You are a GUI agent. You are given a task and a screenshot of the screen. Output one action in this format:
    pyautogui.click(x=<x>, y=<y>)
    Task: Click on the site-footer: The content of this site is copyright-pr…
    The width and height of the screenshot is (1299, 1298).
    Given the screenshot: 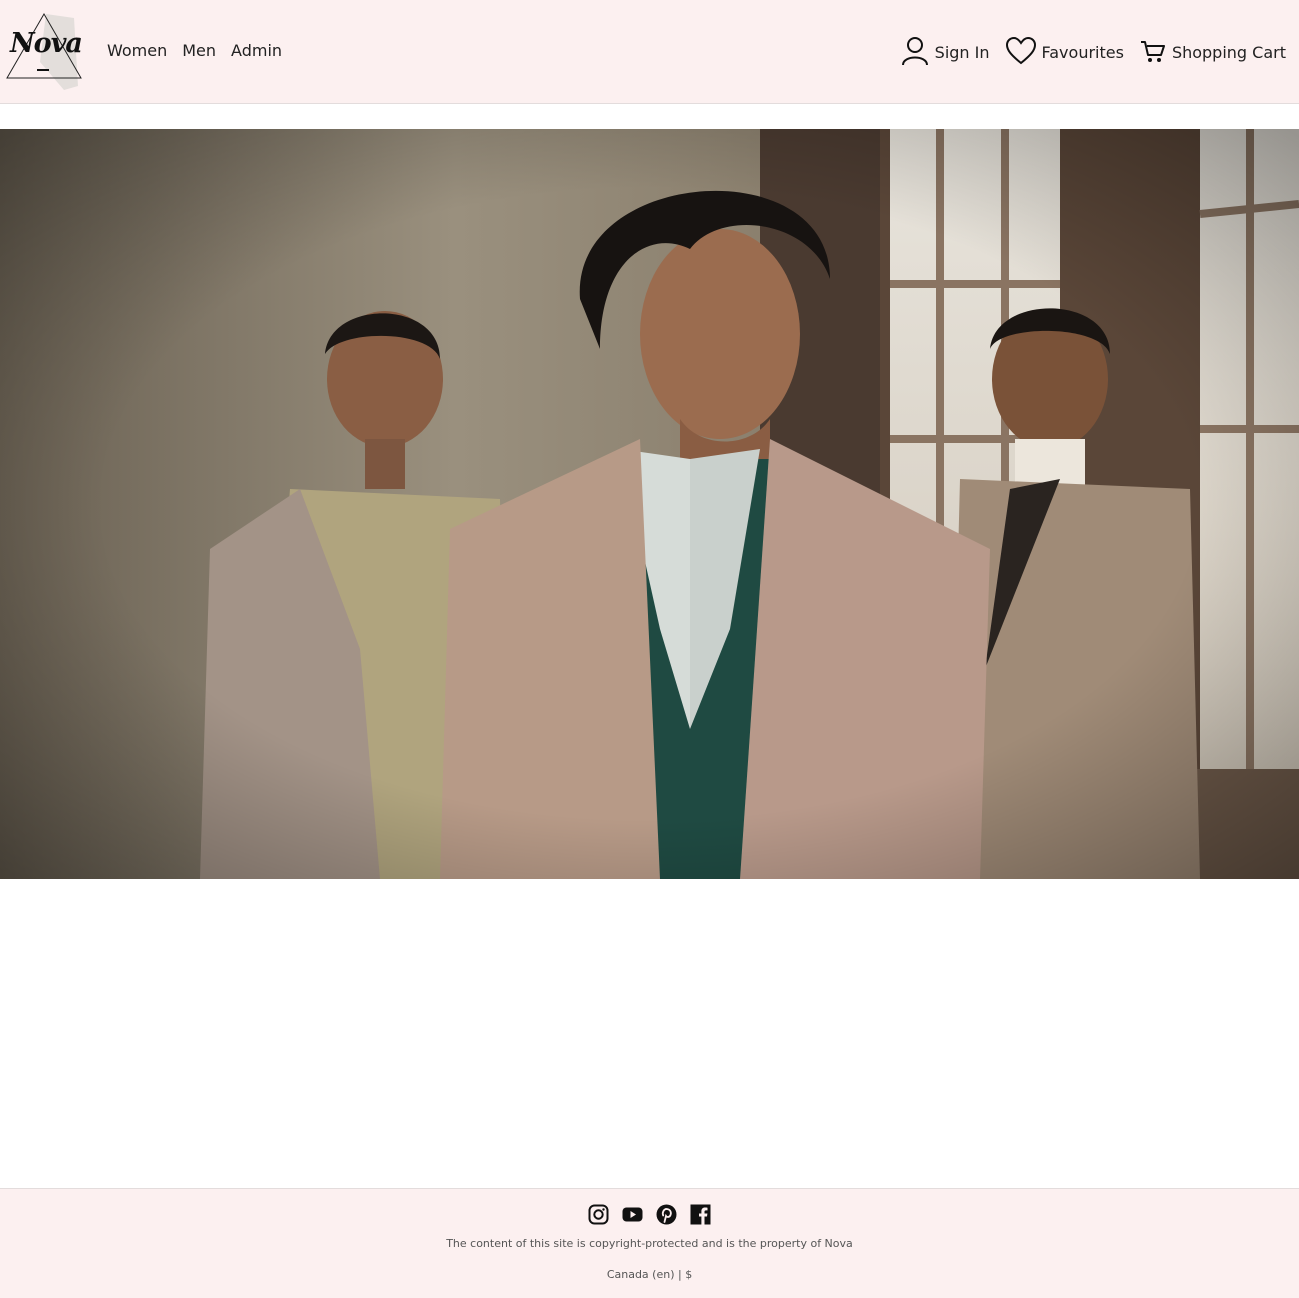 What is the action you would take?
    pyautogui.click(x=649, y=1243)
    